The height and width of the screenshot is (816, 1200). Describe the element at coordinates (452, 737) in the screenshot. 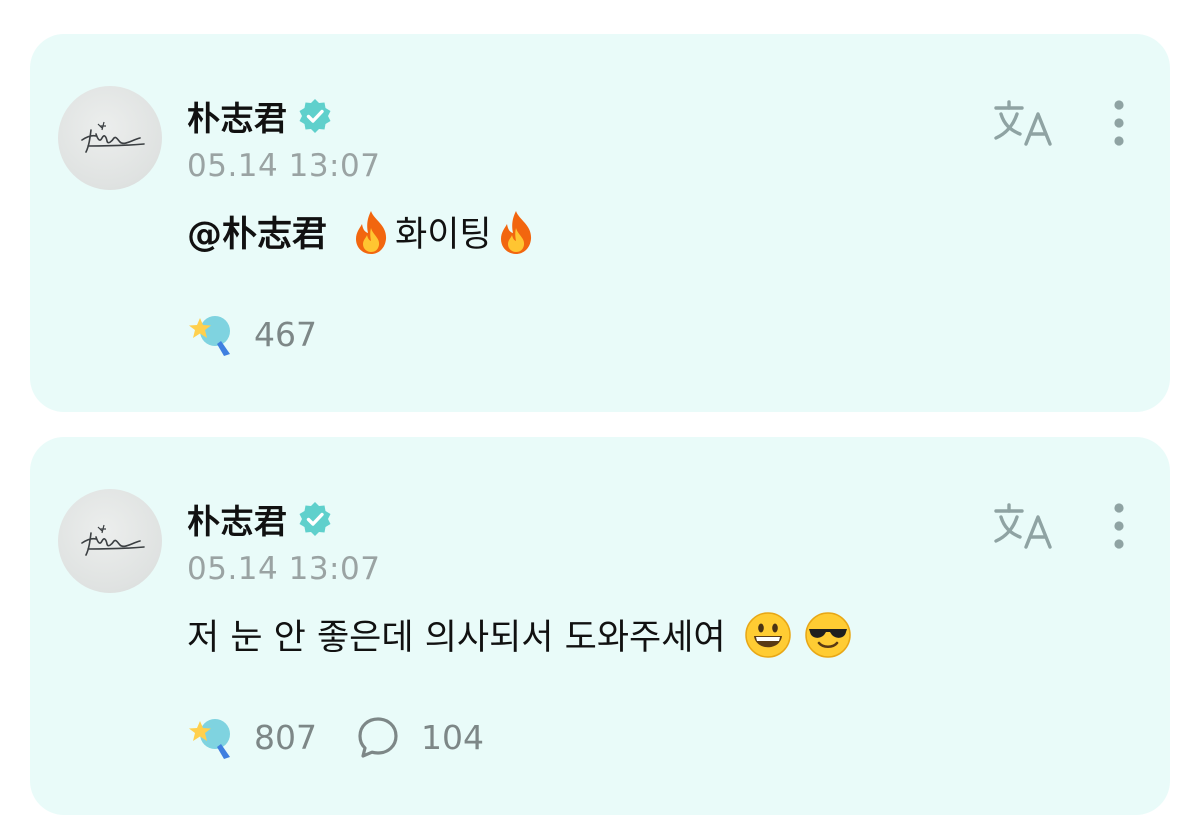

I see `comment-count: 104` at that location.